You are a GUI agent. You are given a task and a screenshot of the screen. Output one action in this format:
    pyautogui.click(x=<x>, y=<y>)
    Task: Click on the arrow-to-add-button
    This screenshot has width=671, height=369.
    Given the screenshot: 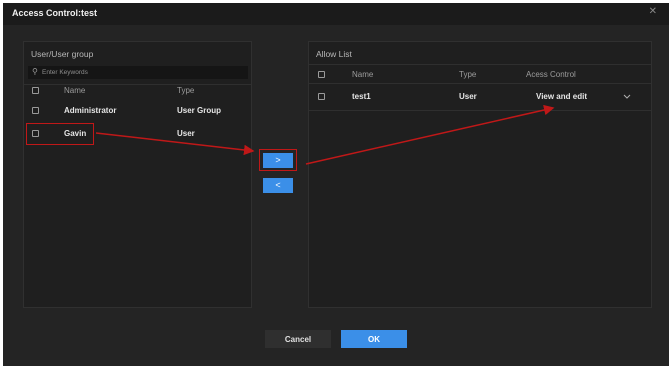 What is the action you would take?
    pyautogui.click(x=175, y=144)
    